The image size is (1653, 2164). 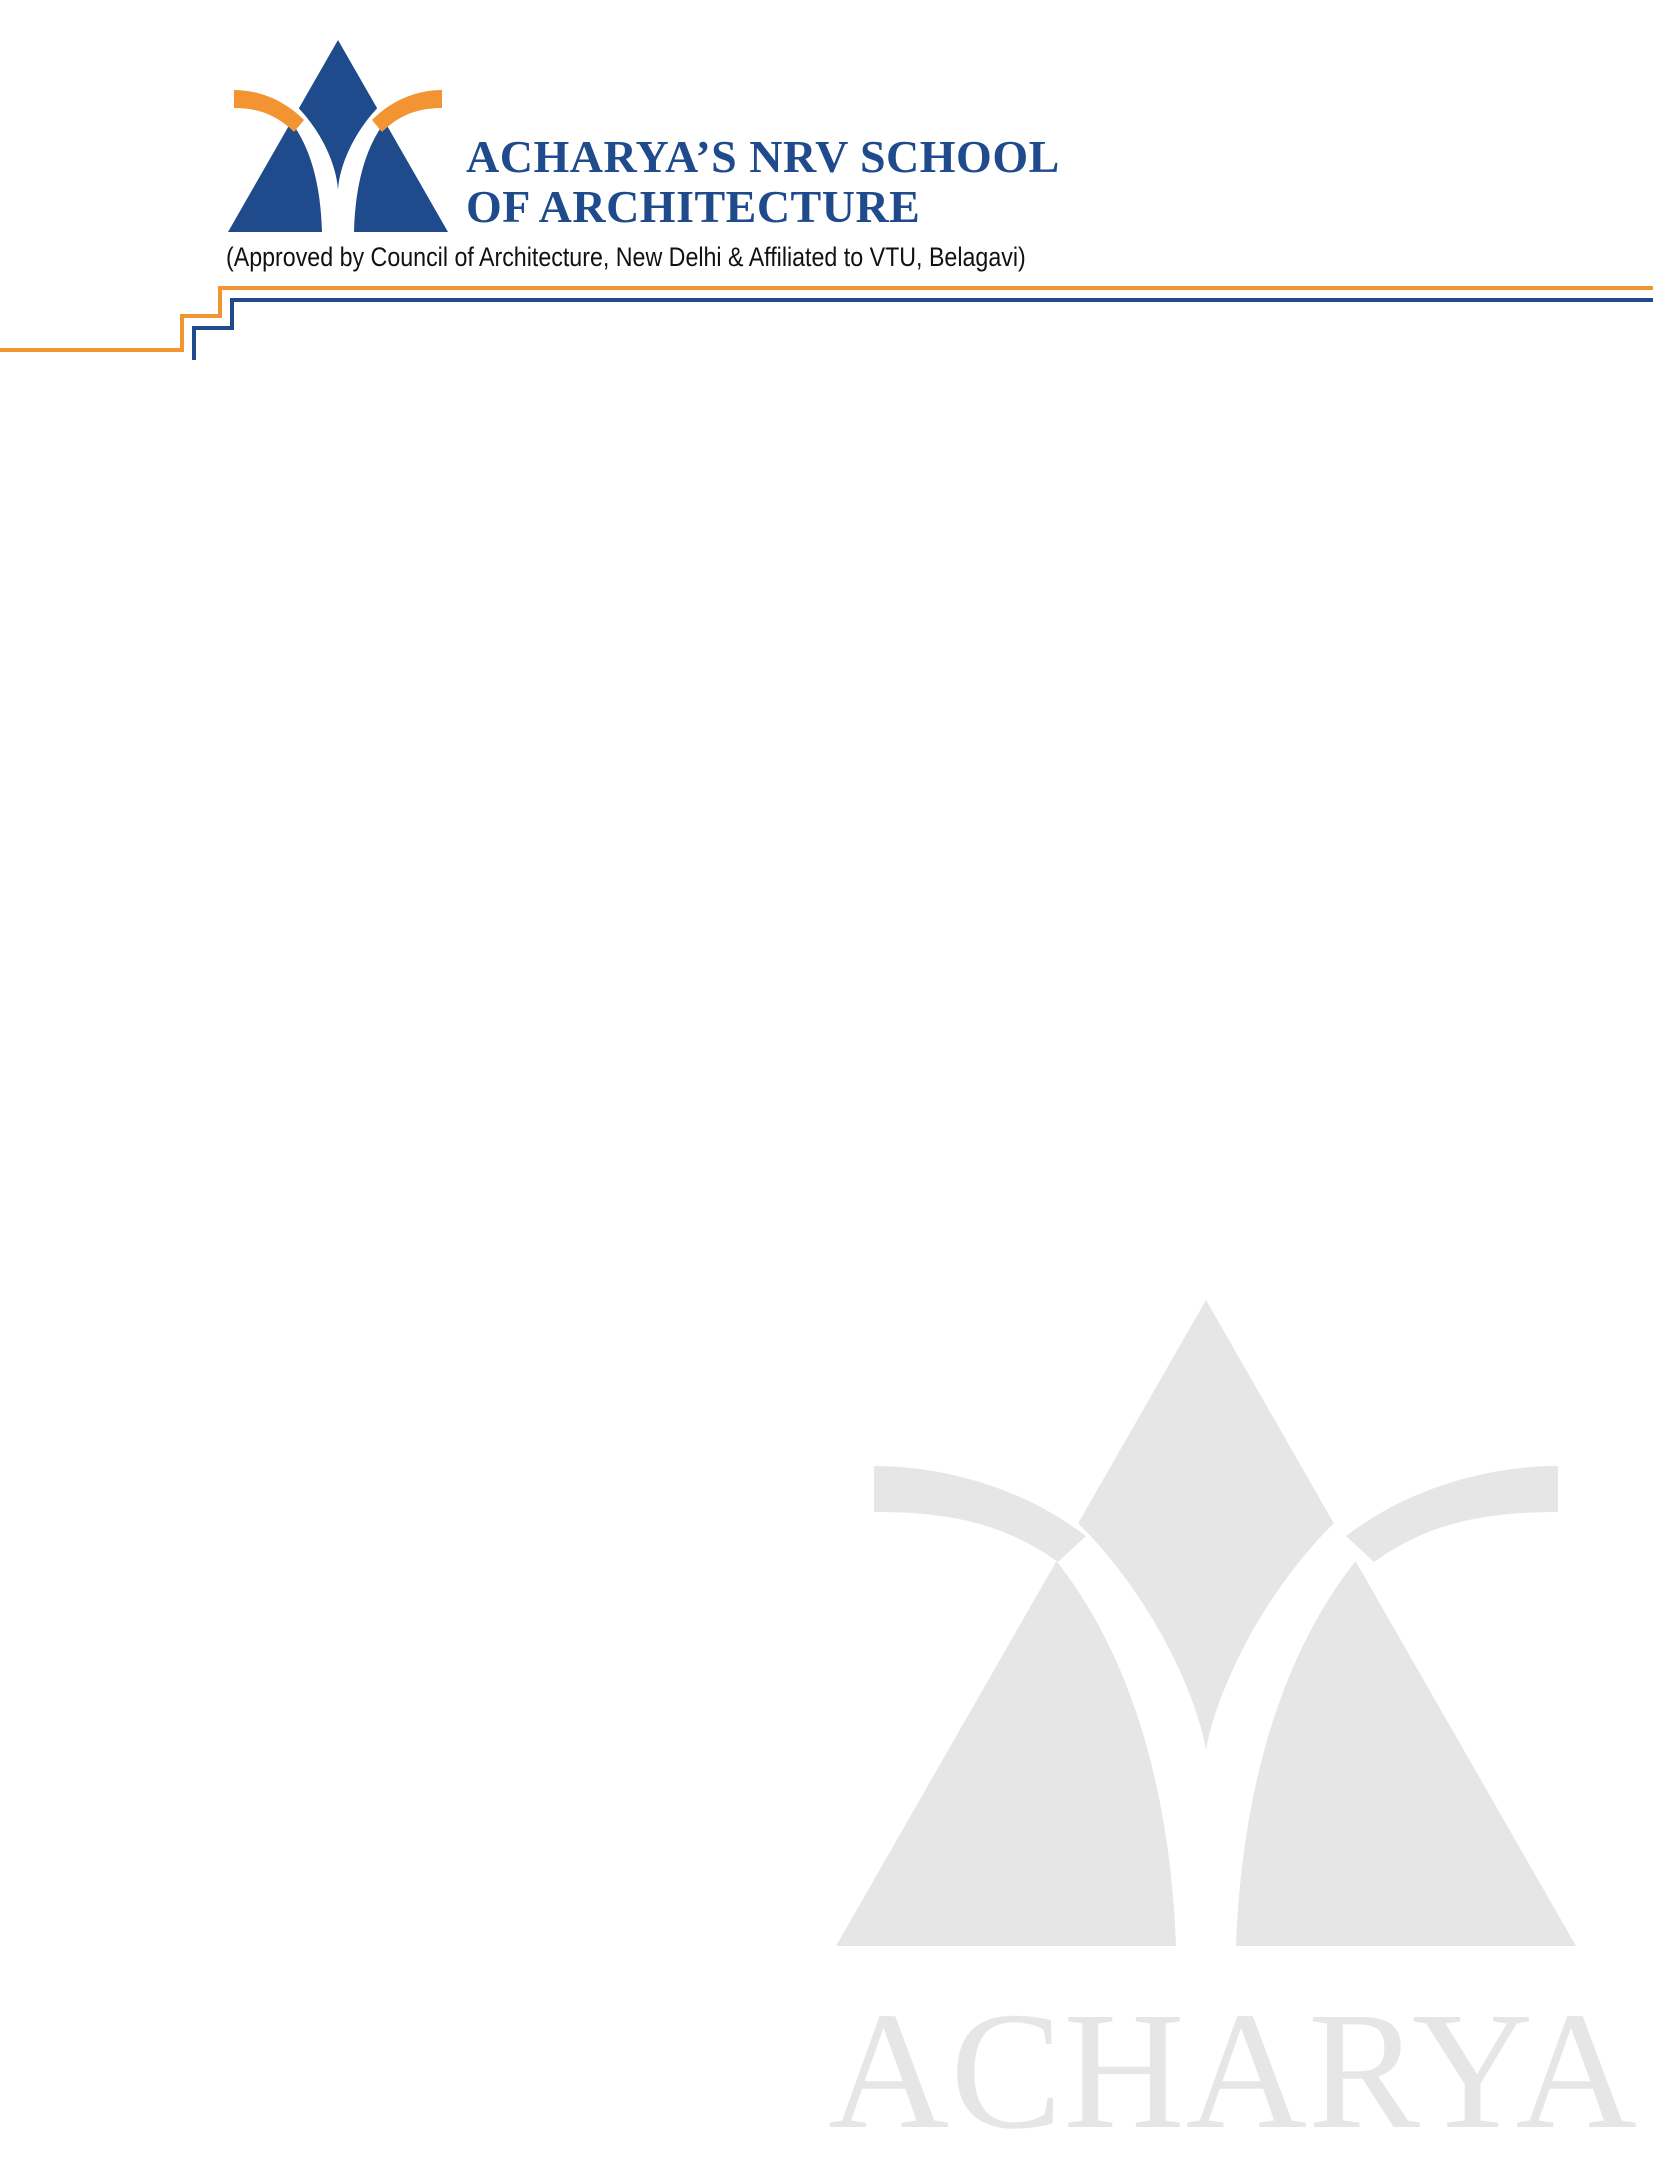 I want to click on orange-divider-line, so click(x=826, y=319).